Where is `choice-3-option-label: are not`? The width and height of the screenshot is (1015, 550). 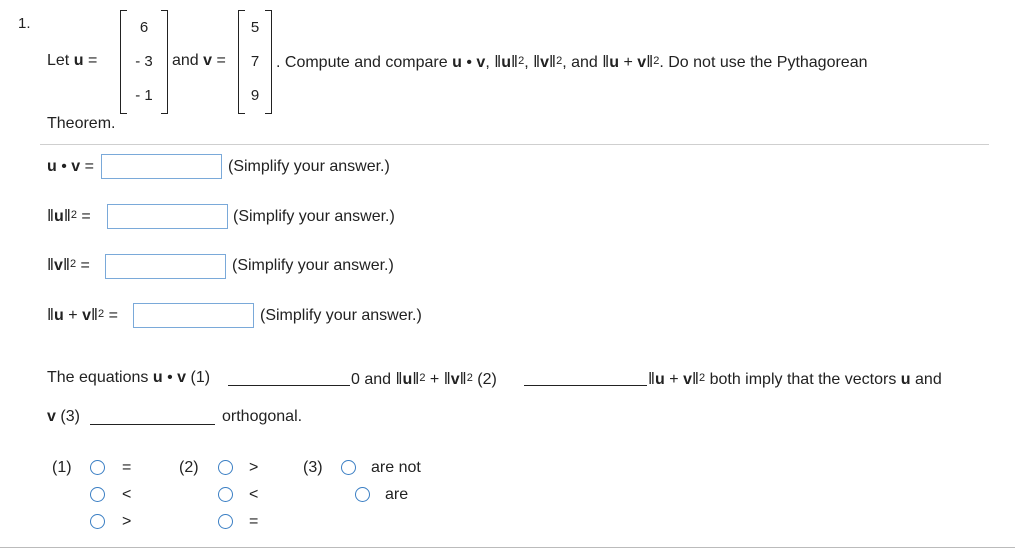
choice-3-option-label: are not is located at coordinates (396, 467).